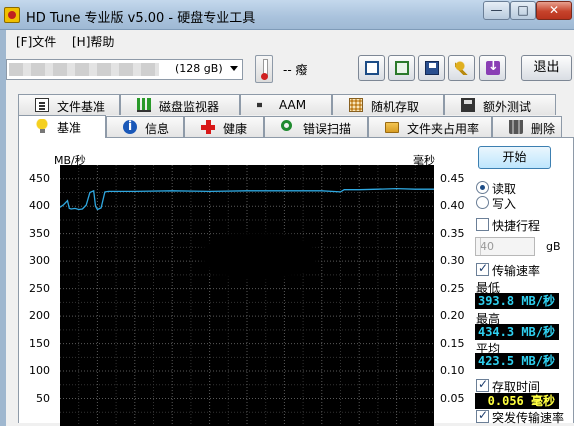 The height and width of the screenshot is (426, 574). Describe the element at coordinates (452, 288) in the screenshot. I see `y-right-tick-label: 0.25` at that location.